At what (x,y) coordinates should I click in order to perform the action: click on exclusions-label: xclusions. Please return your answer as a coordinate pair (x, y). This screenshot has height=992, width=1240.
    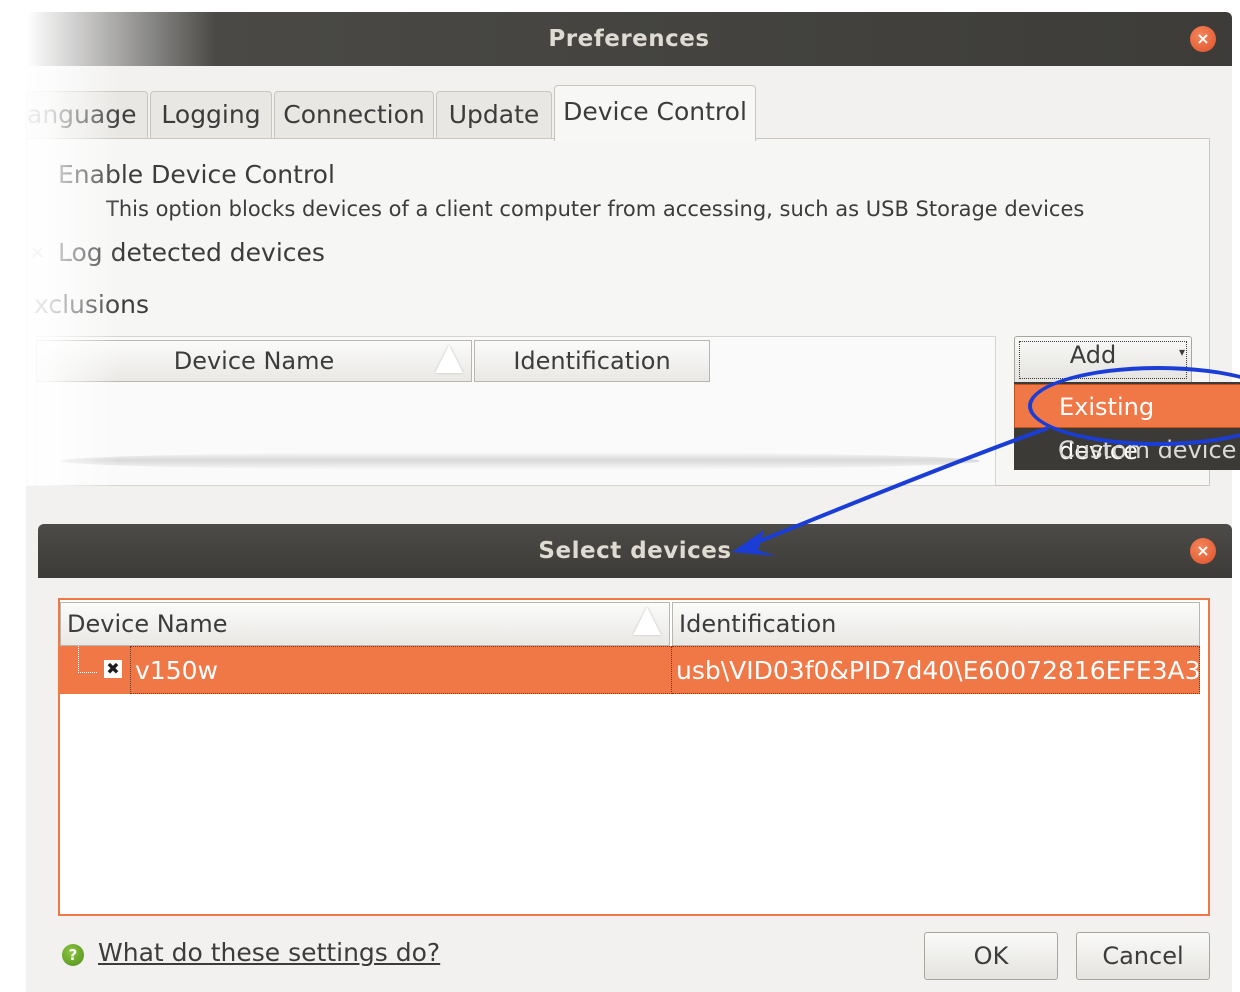
    Looking at the image, I should click on (92, 304).